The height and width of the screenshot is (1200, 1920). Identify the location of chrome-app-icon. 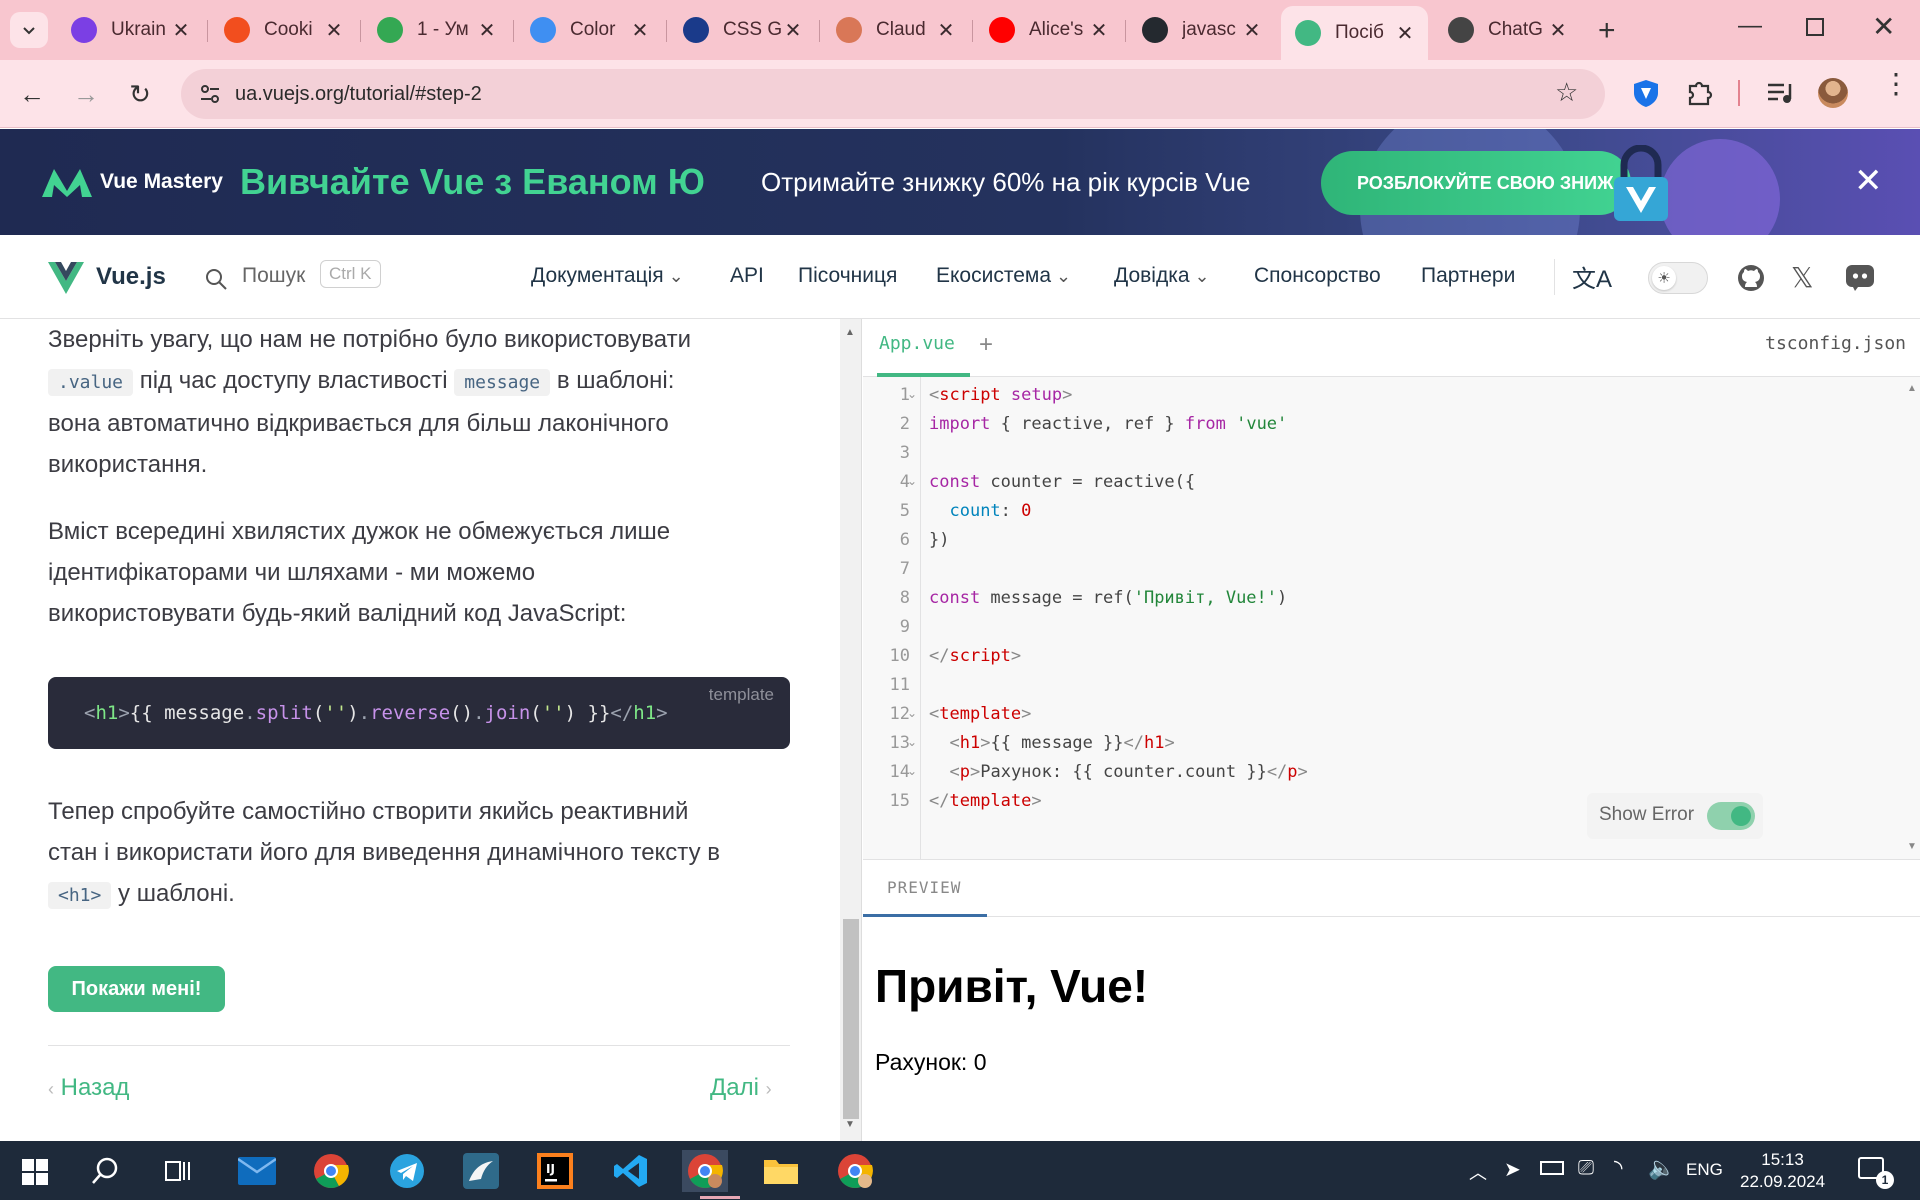
(331, 1171).